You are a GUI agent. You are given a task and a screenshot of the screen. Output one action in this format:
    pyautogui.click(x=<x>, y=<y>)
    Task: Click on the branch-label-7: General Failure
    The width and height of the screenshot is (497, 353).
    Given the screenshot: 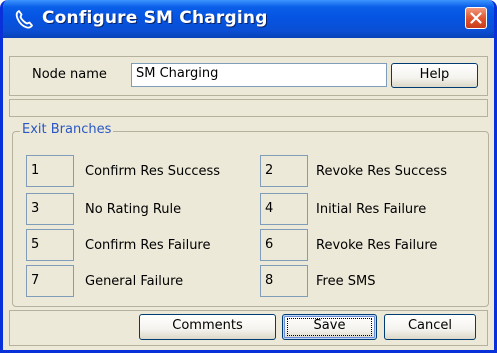 What is the action you would take?
    pyautogui.click(x=134, y=281)
    